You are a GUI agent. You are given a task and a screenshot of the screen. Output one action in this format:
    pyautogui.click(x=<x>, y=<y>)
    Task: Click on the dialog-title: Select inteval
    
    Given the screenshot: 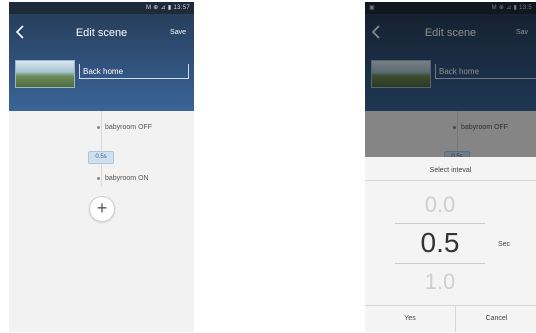 What is the action you would take?
    pyautogui.click(x=450, y=170)
    